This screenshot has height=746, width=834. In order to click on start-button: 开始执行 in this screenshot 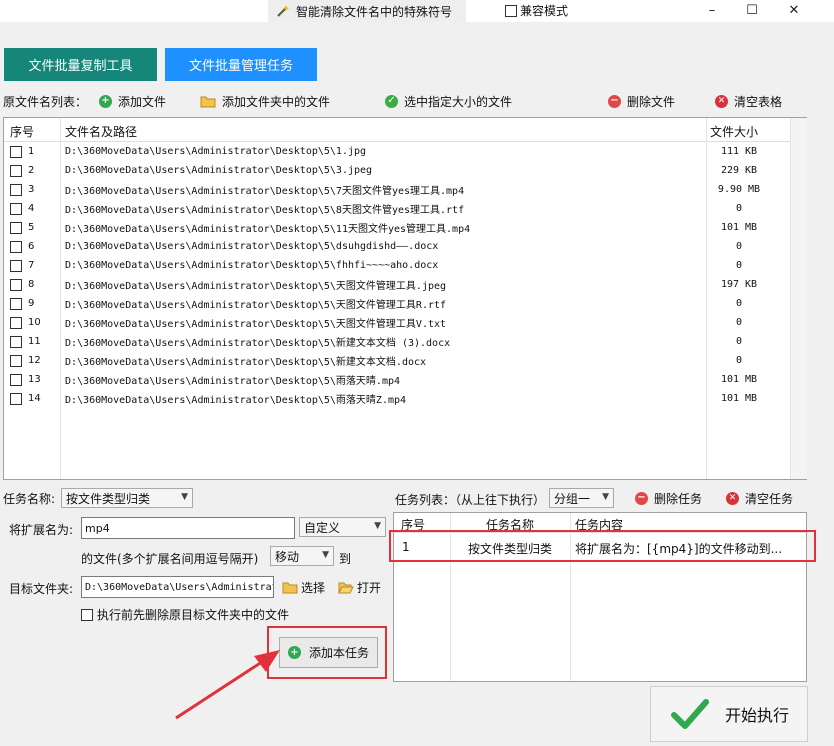, I will do `click(729, 714)`.